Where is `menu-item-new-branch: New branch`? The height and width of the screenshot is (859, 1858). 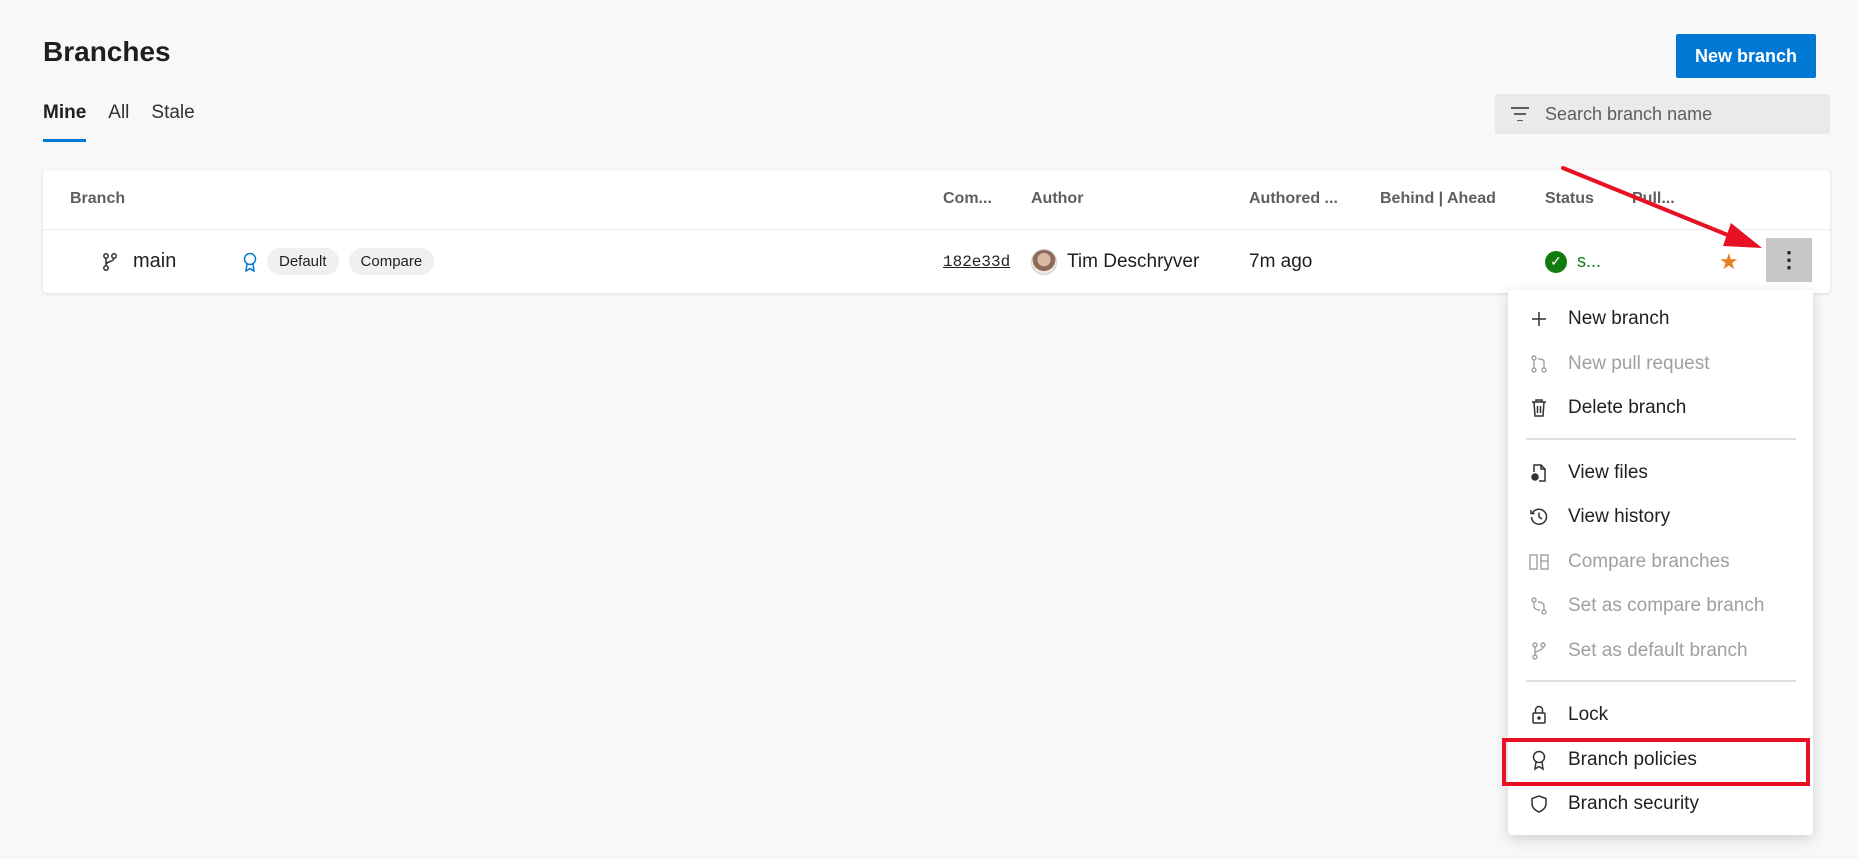 menu-item-new-branch: New branch is located at coordinates (1660, 319).